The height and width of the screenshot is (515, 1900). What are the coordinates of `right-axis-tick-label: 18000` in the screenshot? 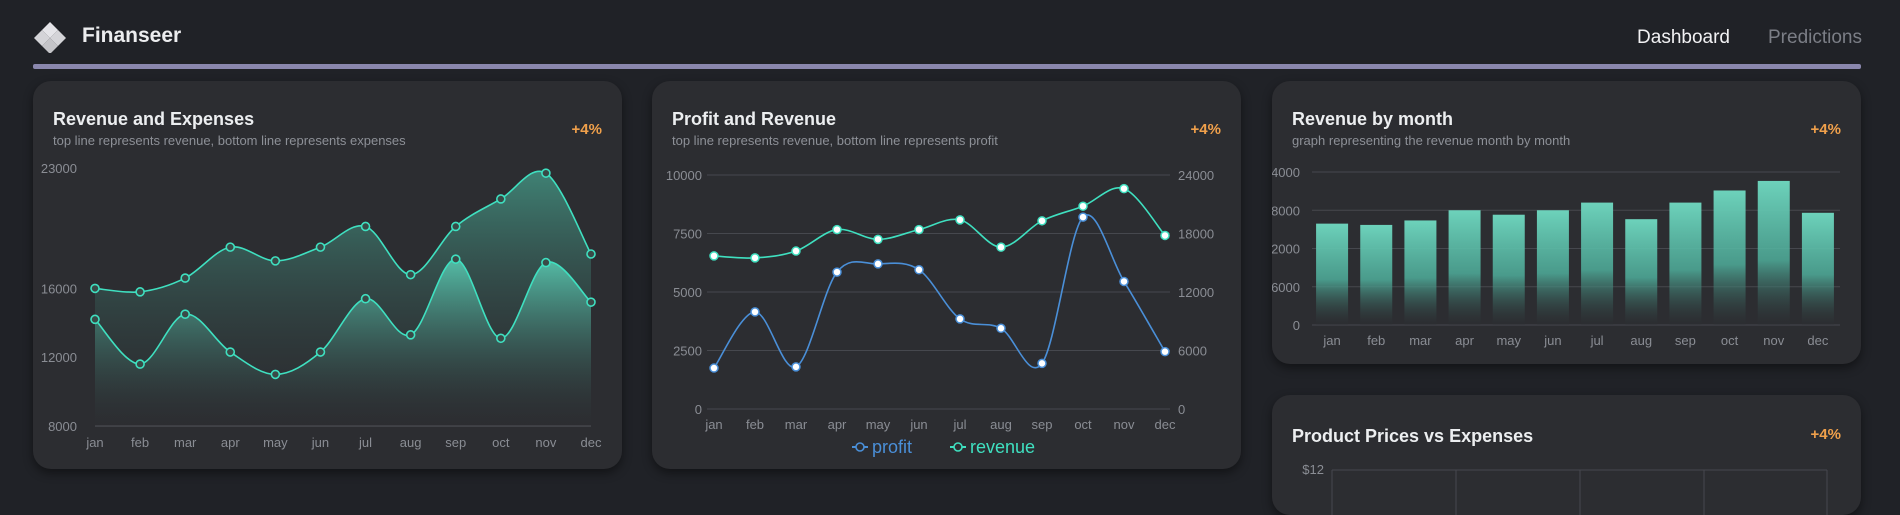 It's located at (1196, 234).